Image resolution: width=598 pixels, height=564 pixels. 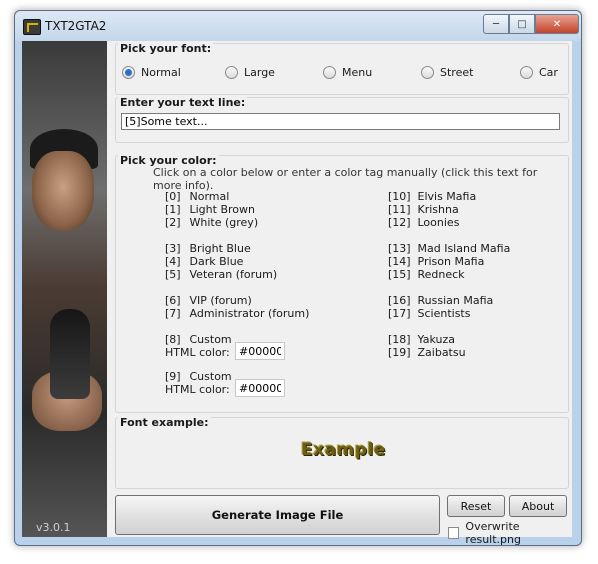 I want to click on color-tag: [10], so click(x=399, y=196).